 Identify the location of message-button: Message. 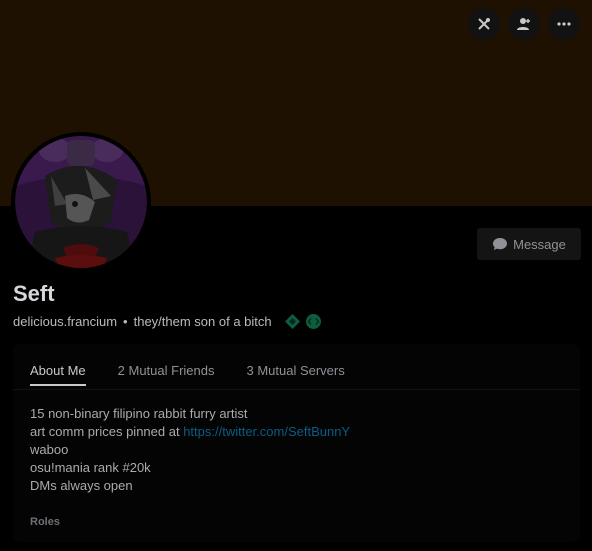
(529, 244).